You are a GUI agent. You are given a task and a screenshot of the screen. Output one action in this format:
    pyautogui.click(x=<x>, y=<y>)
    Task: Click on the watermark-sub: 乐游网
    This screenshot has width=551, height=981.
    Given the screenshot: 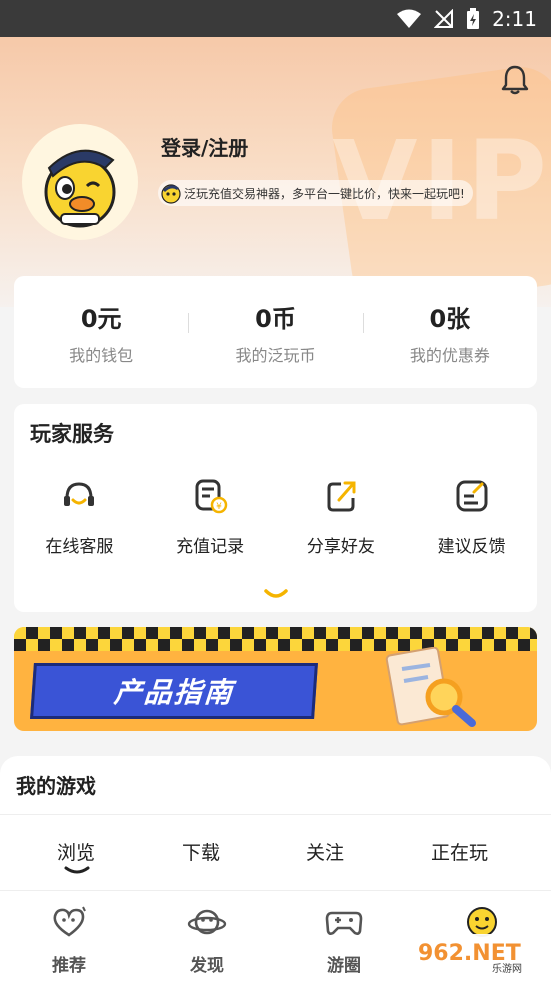 What is the action you would take?
    pyautogui.click(x=507, y=968)
    